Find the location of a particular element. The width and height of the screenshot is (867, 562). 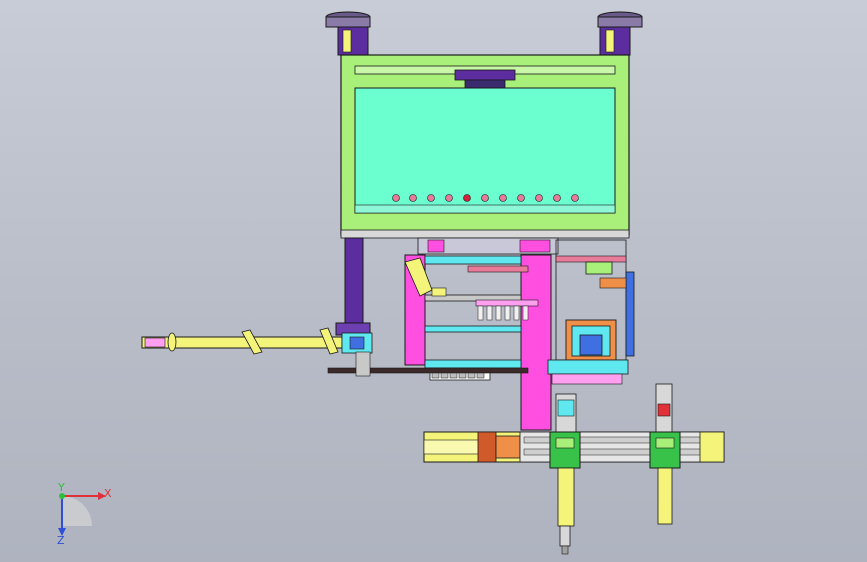

axis-triad: X Y Z is located at coordinates (84, 514).